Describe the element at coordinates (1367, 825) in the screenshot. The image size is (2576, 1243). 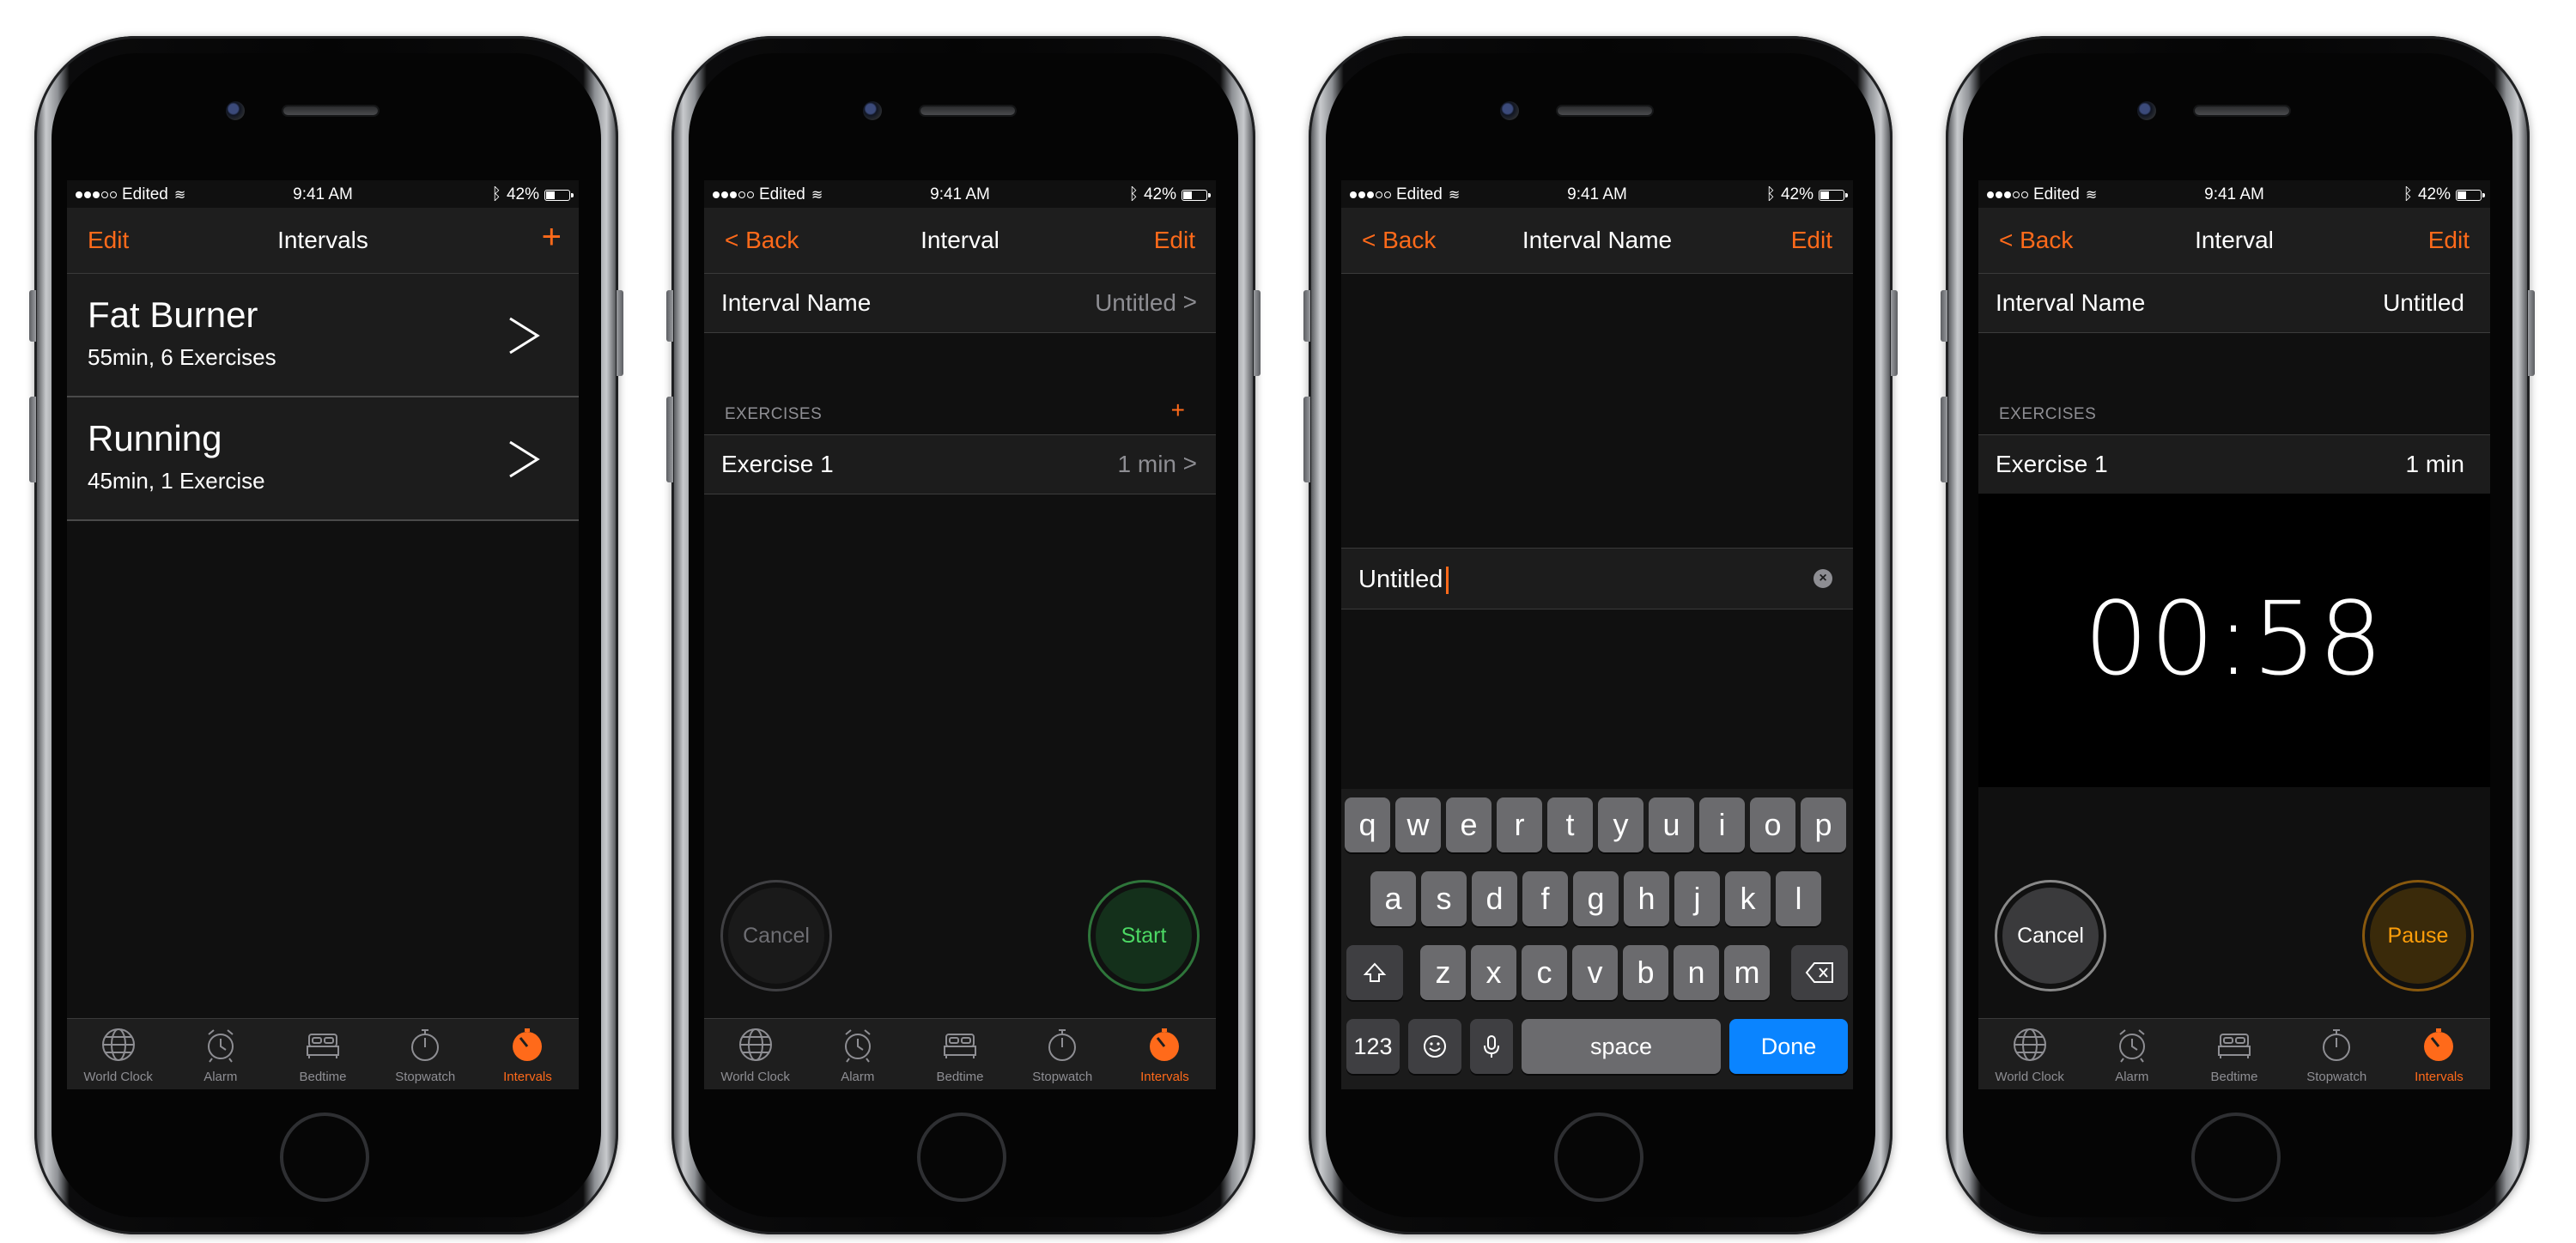
I see `key-q: q` at that location.